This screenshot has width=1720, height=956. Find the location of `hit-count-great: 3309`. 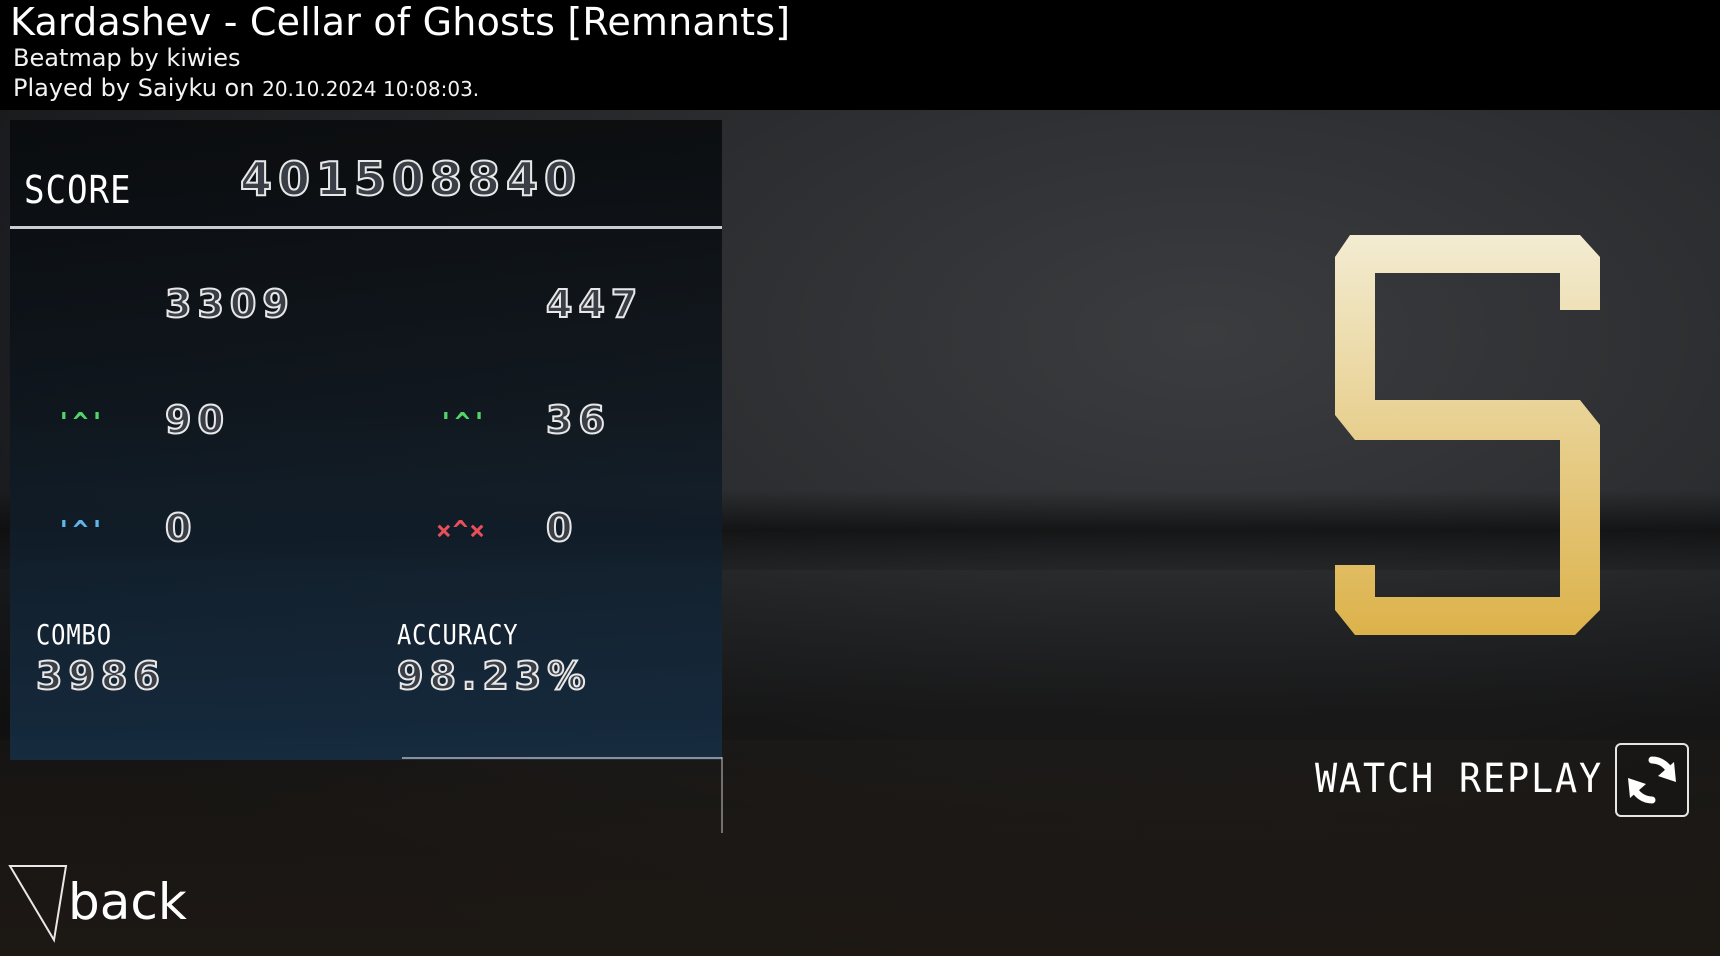

hit-count-great: 3309 is located at coordinates (229, 304).